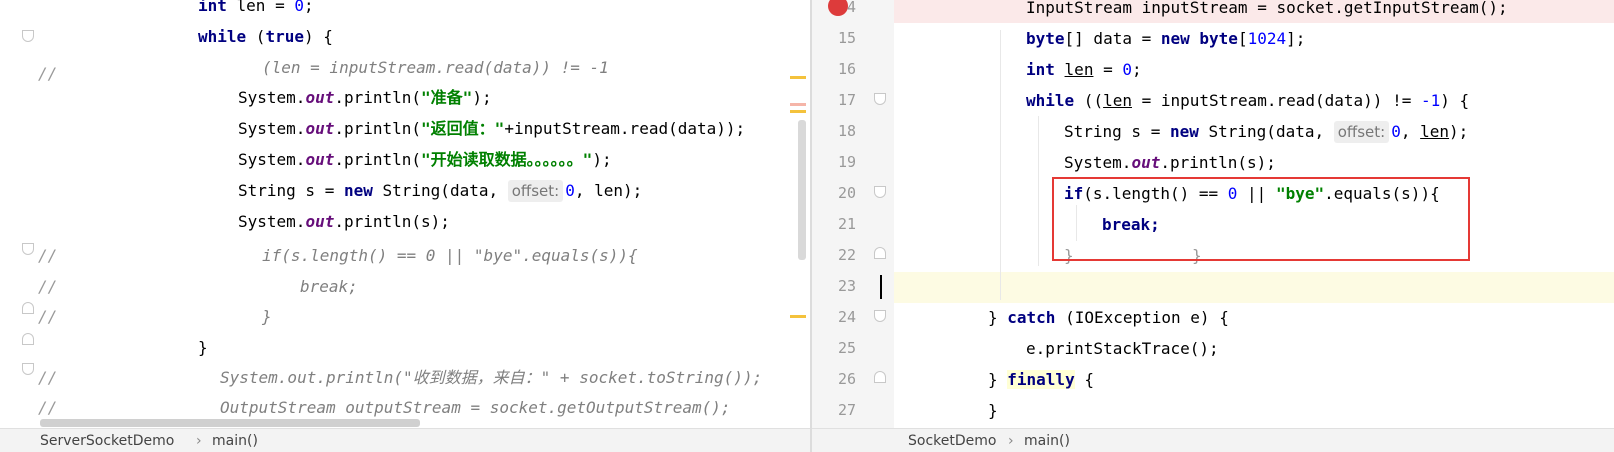 The image size is (1614, 452). Describe the element at coordinates (260, 7) in the screenshot. I see `code-text: len =` at that location.